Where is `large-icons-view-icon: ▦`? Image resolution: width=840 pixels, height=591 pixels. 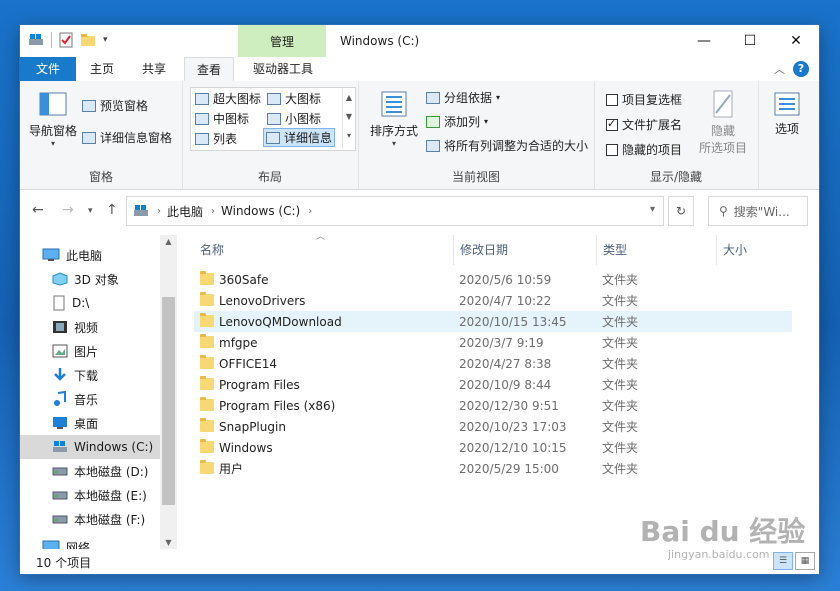 large-icons-view-icon: ▦ is located at coordinates (805, 561).